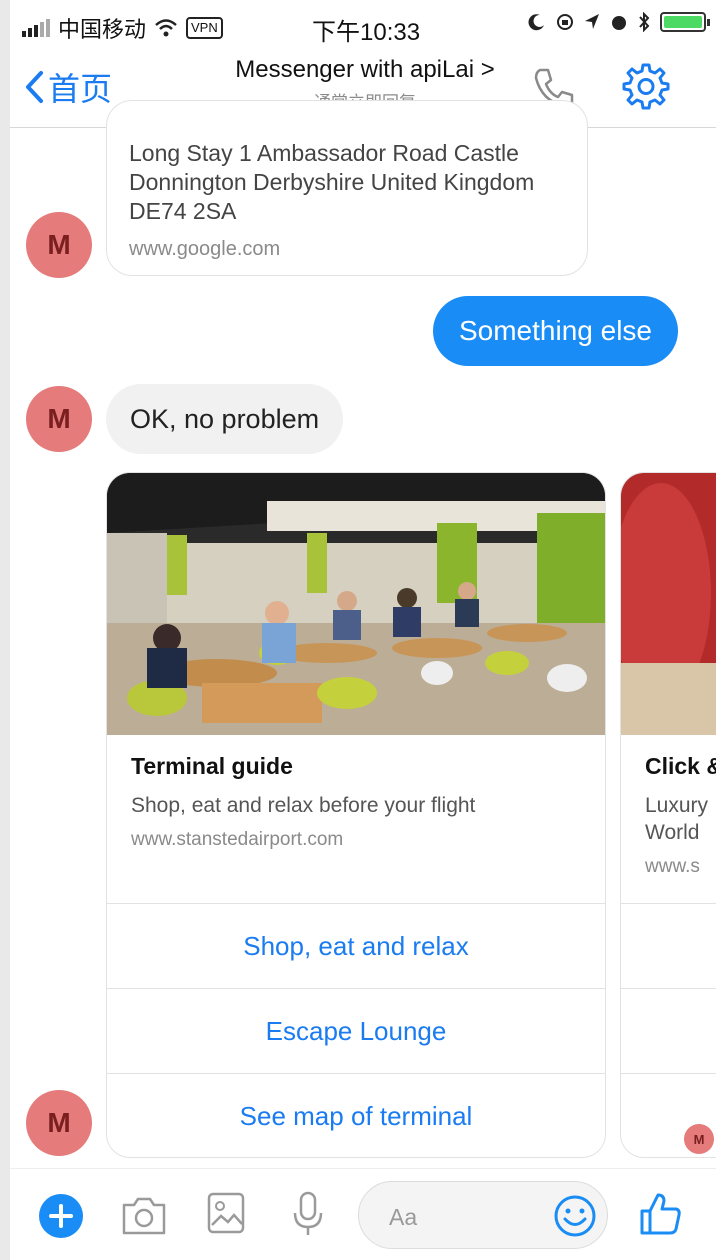  Describe the element at coordinates (205, 249) in the screenshot. I see `address-url: www.google.com` at that location.